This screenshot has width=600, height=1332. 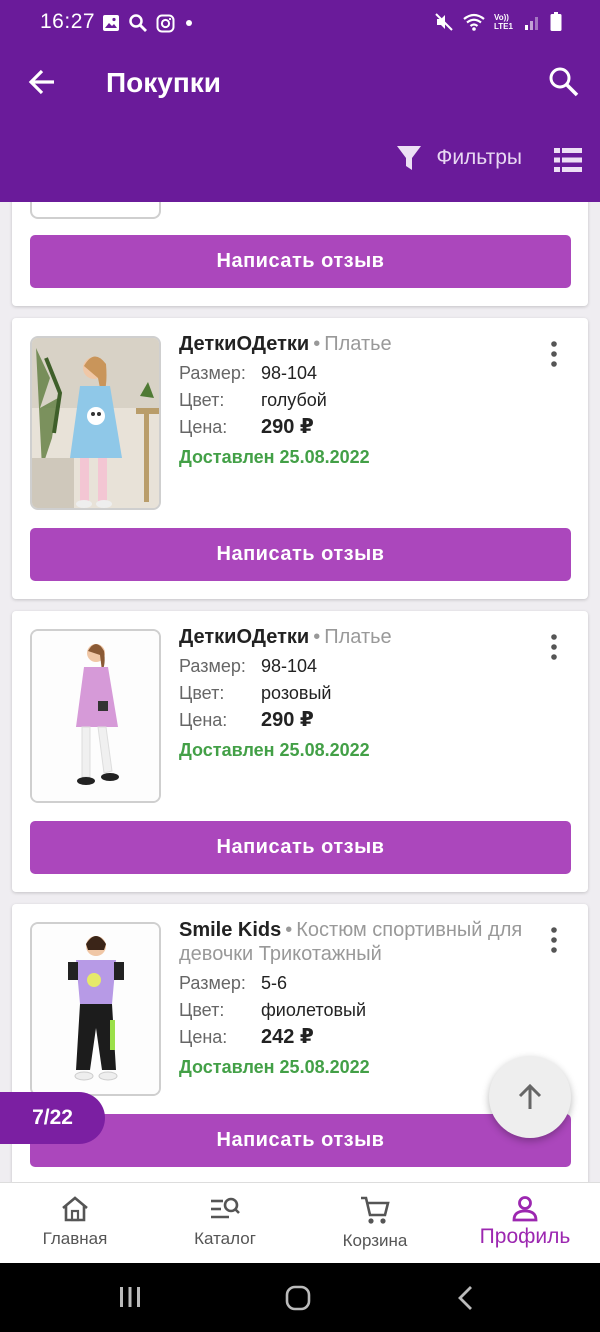 What do you see at coordinates (68, 21) in the screenshot?
I see `status-time: 16:27` at bounding box center [68, 21].